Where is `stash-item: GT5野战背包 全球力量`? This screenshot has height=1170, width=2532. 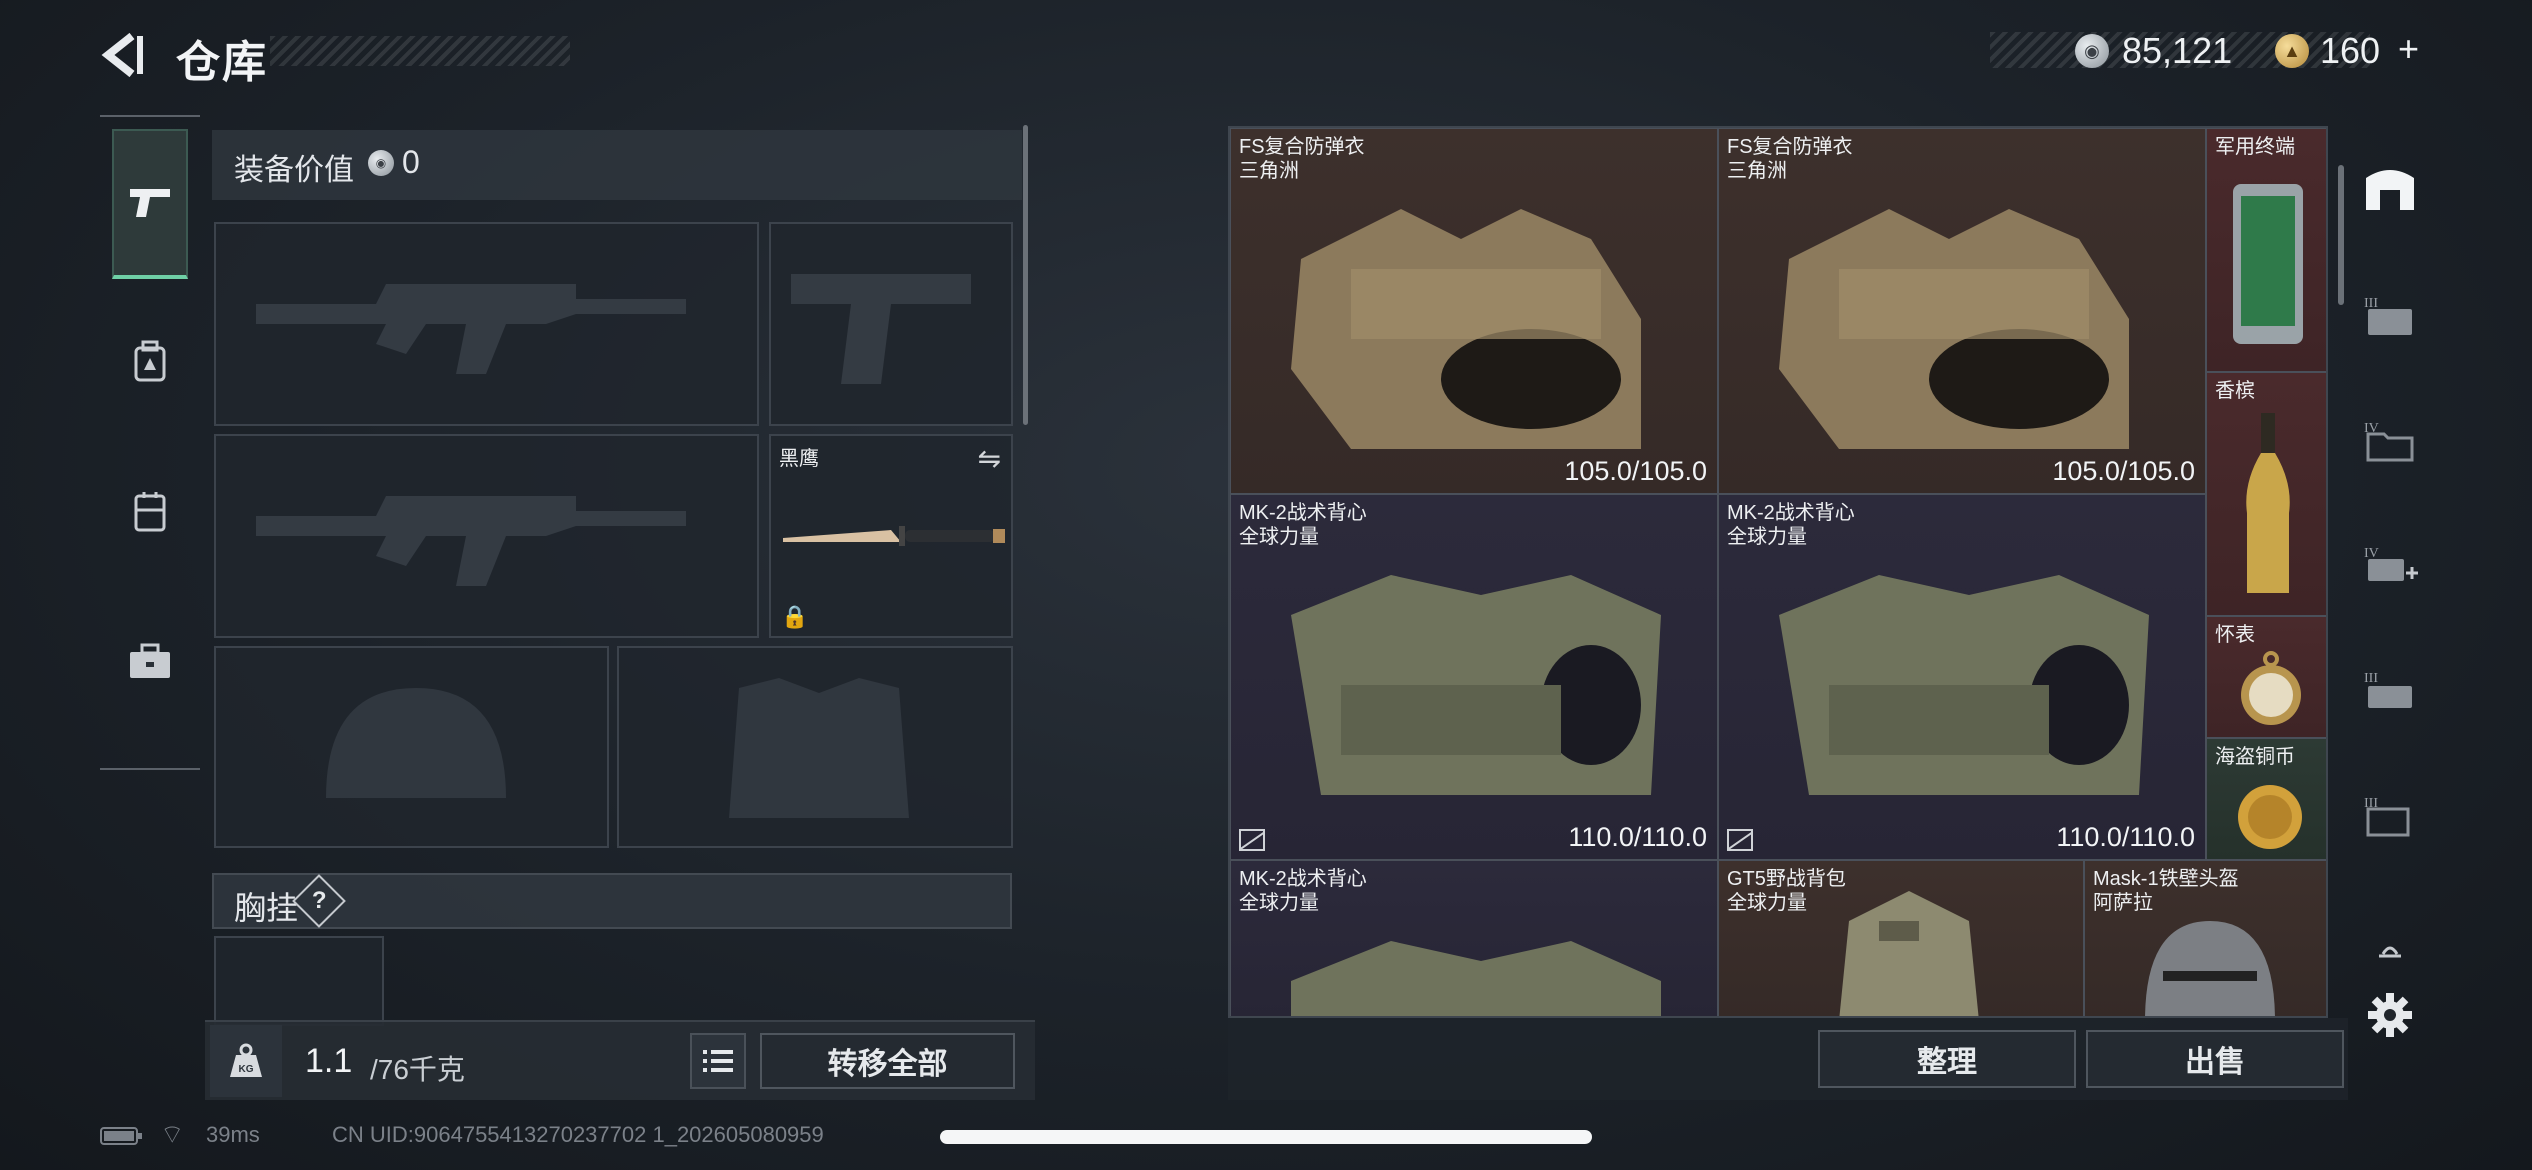
stash-item: GT5野战背包 全球力量 is located at coordinates (1901, 938).